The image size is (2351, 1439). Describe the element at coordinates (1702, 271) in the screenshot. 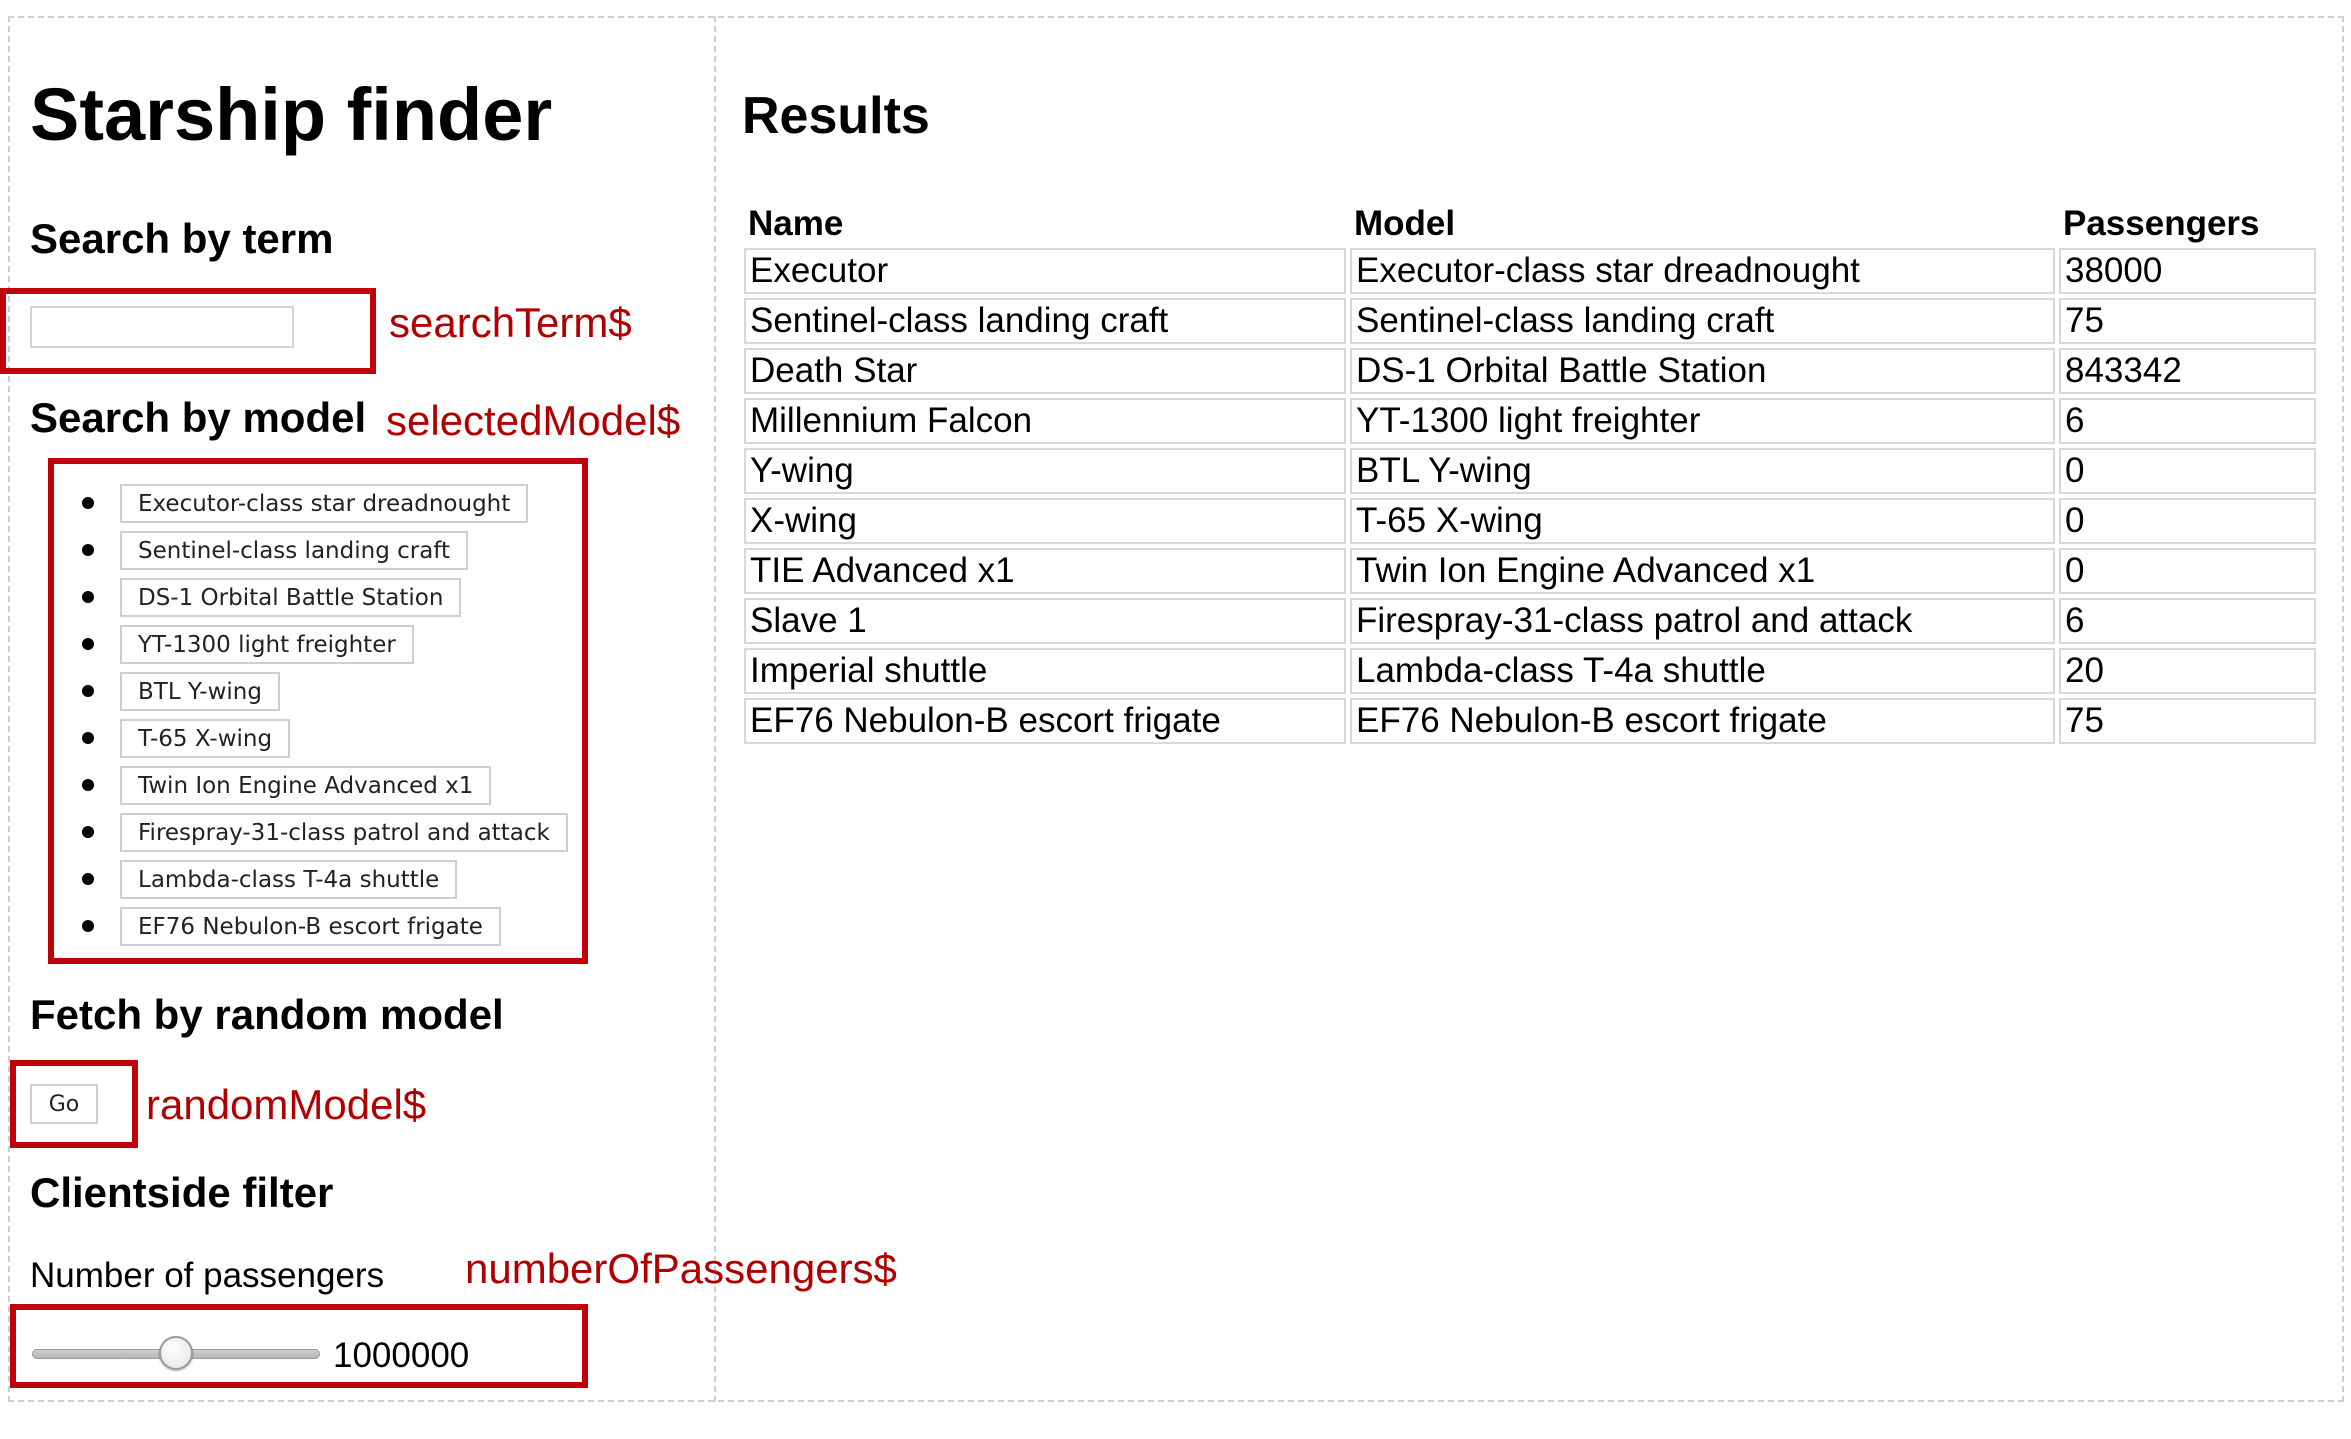

I see `cell-model: Executor-class star dreadnought` at that location.